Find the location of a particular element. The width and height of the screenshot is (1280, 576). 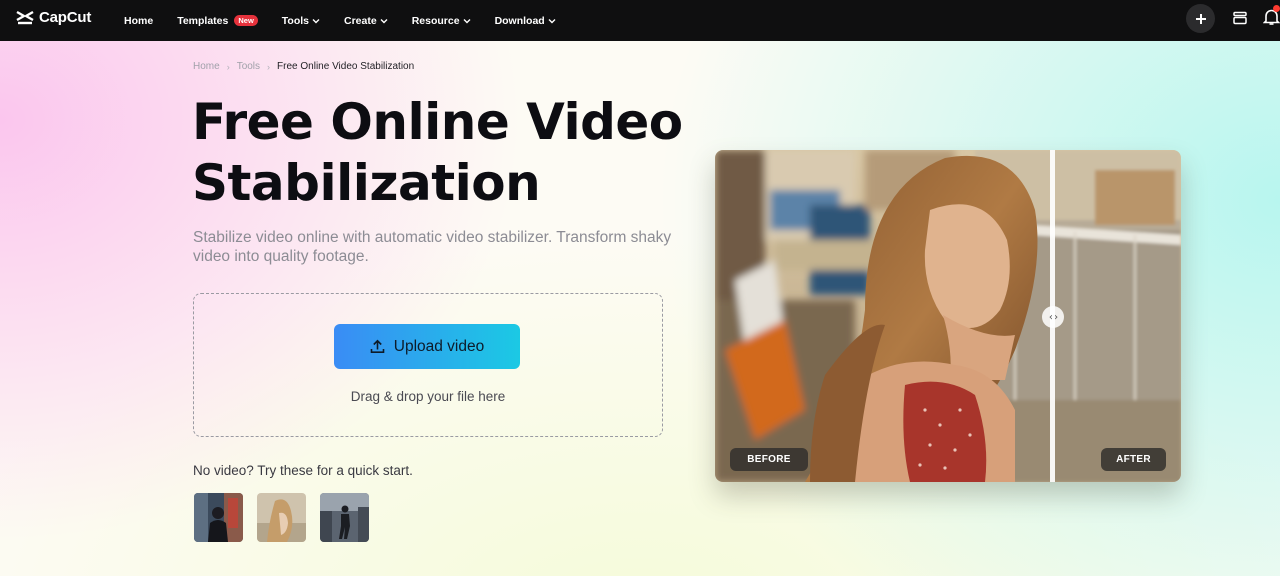

nav-resource: Resource is located at coordinates (441, 21).